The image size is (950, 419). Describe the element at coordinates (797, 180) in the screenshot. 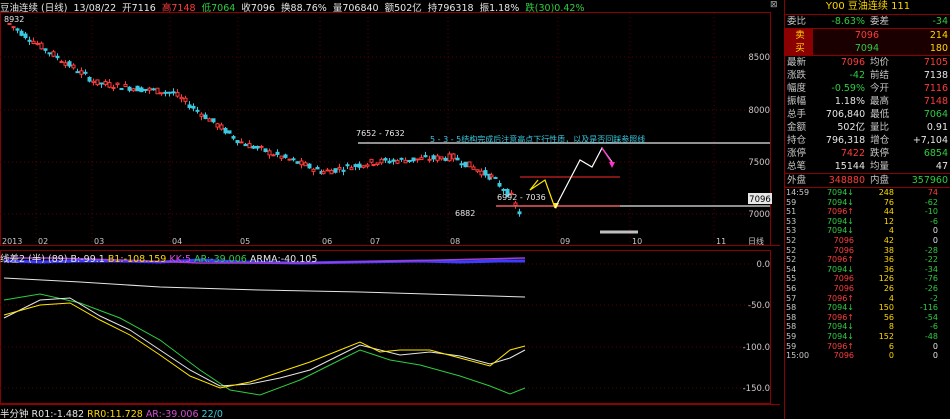

I see `waipan-label: 外盘` at that location.